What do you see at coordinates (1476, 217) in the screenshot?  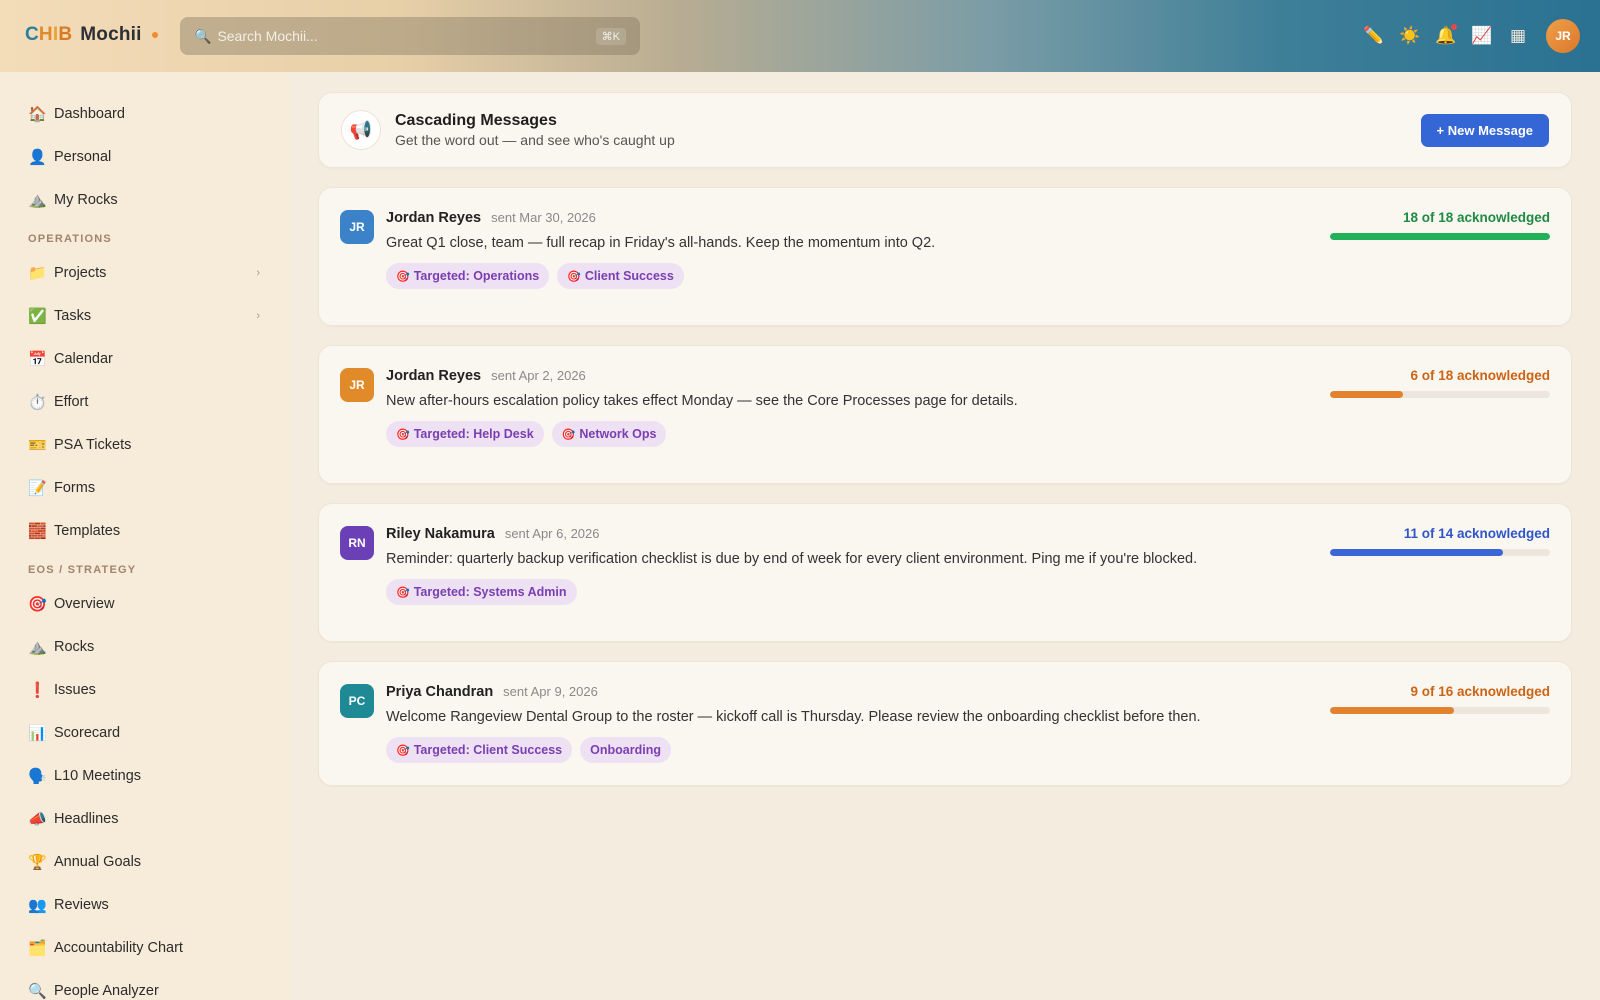 I see `ack-count: 18 of 18 acknowledged` at bounding box center [1476, 217].